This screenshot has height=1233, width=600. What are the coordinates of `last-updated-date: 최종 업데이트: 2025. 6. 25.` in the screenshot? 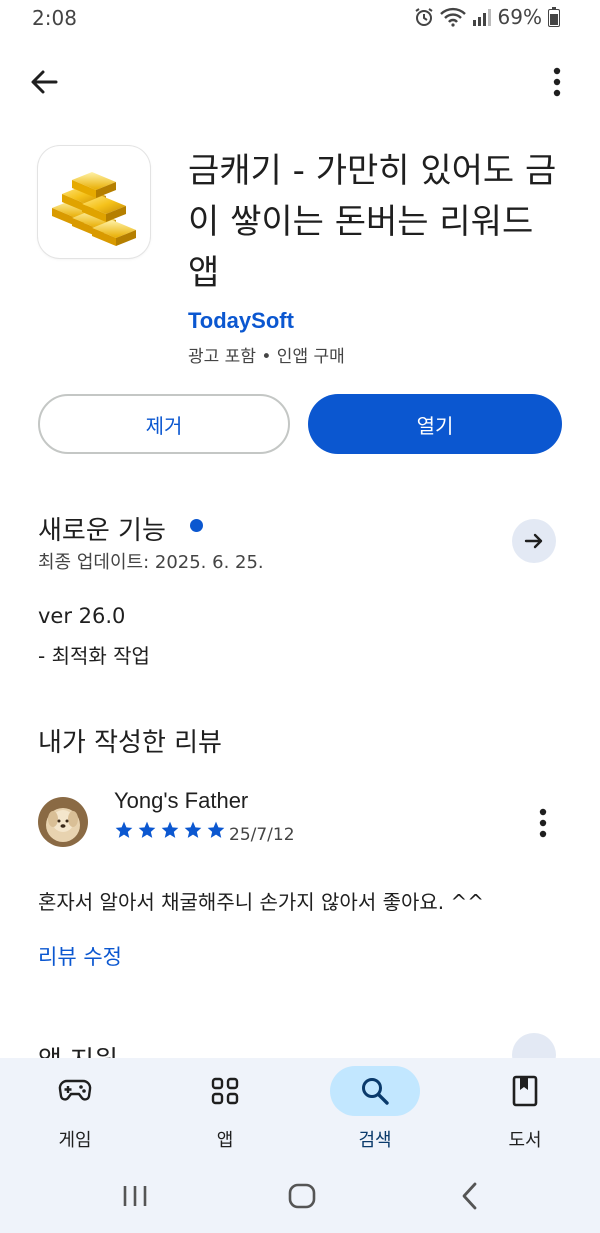 It's located at (151, 562).